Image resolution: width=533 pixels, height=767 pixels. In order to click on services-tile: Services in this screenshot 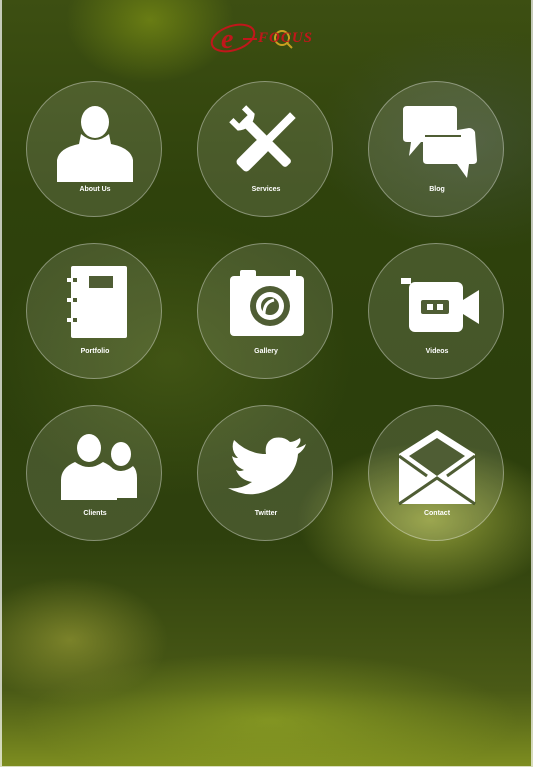, I will do `click(265, 149)`.